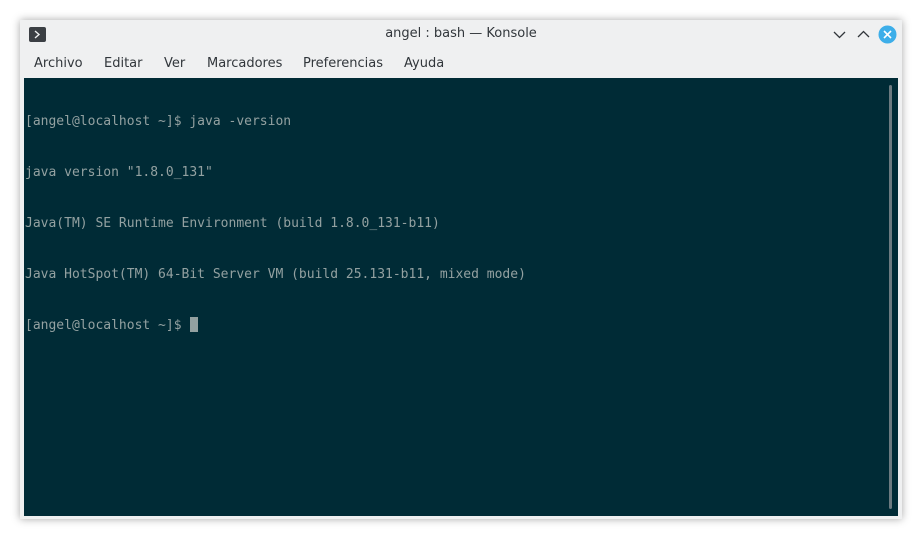 This screenshot has height=540, width=922. I want to click on terminal-prompt: [angel@localhost ~]$, so click(103, 325).